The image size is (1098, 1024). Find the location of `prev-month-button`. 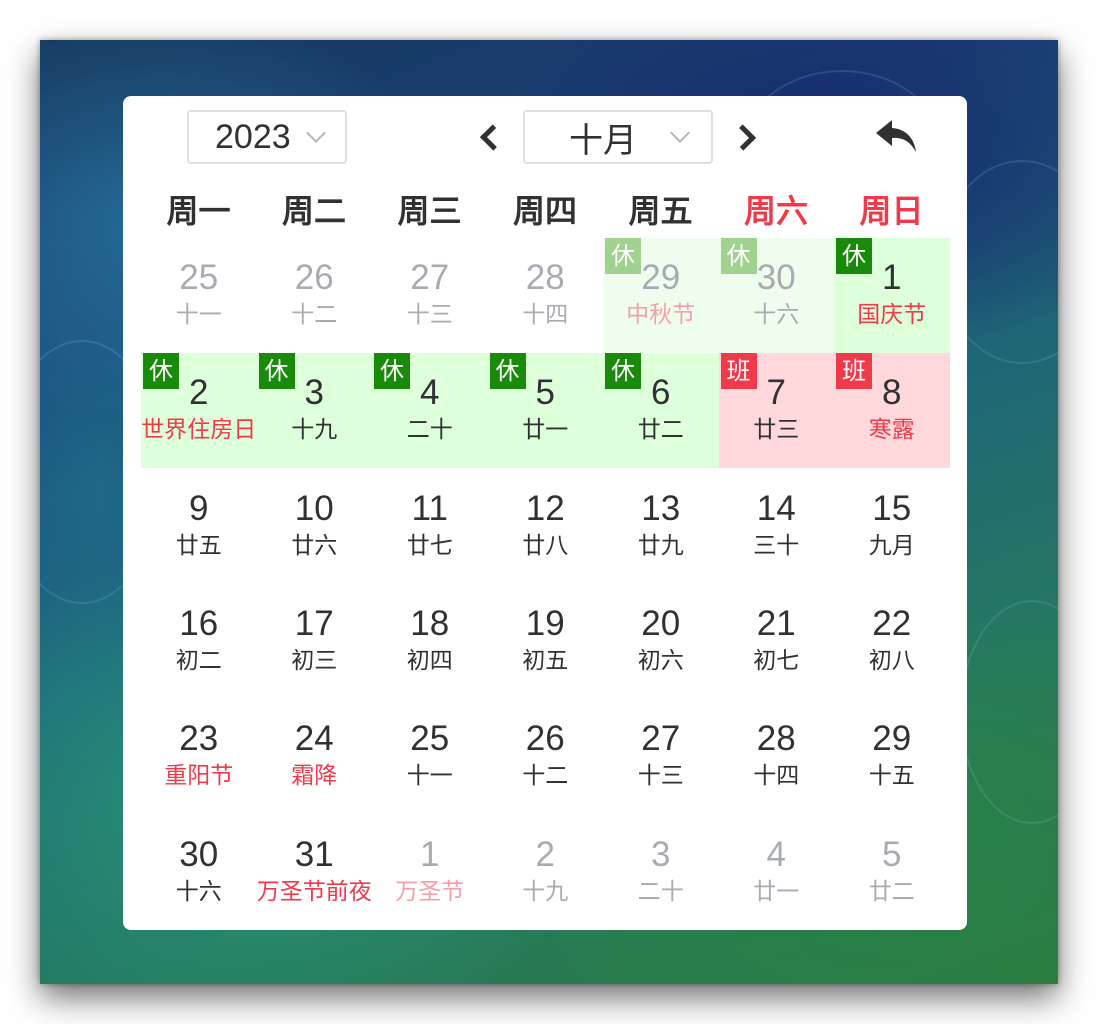

prev-month-button is located at coordinates (491, 137).